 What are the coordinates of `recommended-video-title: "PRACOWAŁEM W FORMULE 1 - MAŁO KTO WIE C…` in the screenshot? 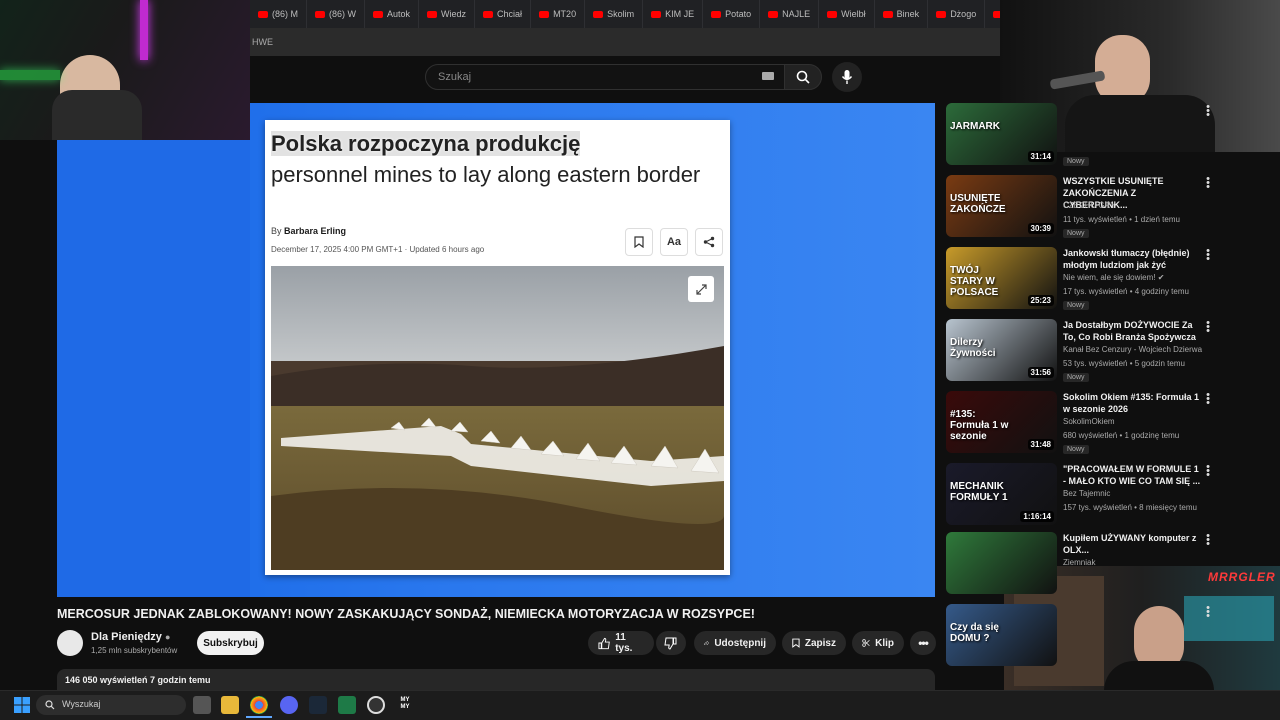 It's located at (1133, 475).